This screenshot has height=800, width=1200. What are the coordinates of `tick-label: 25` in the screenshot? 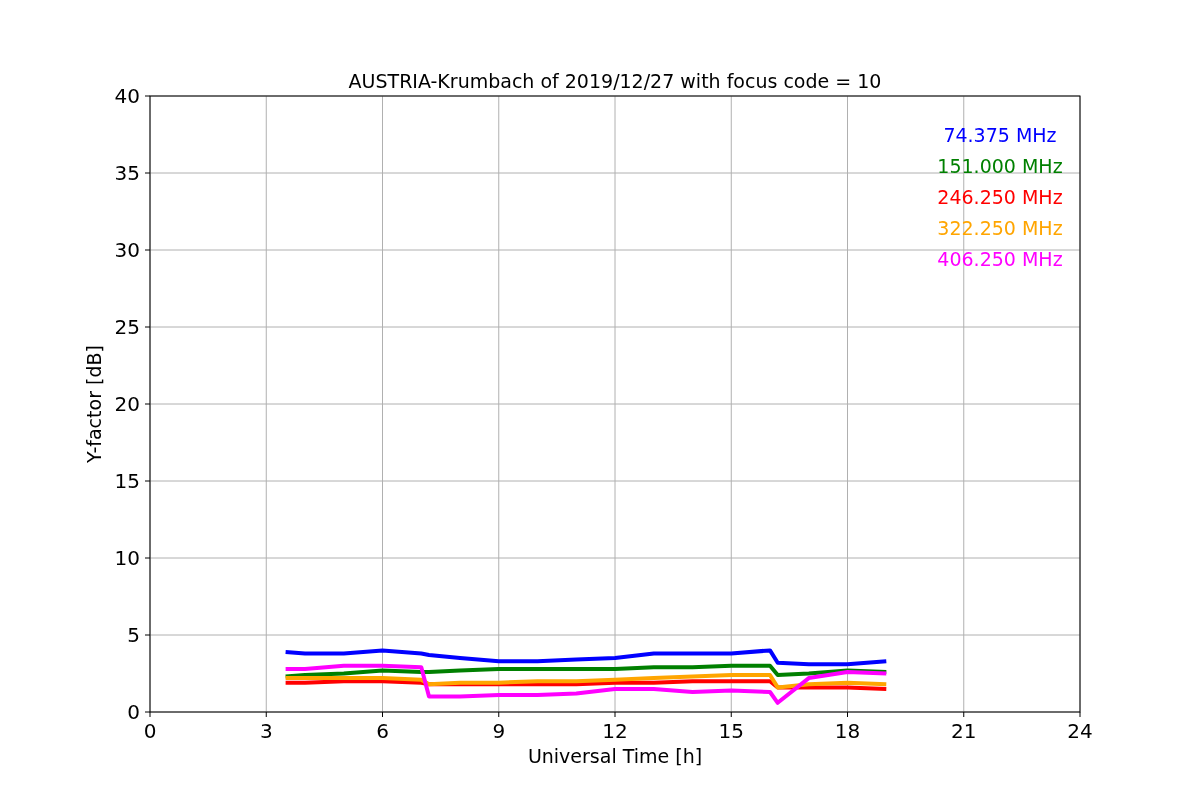 It's located at (127, 327).